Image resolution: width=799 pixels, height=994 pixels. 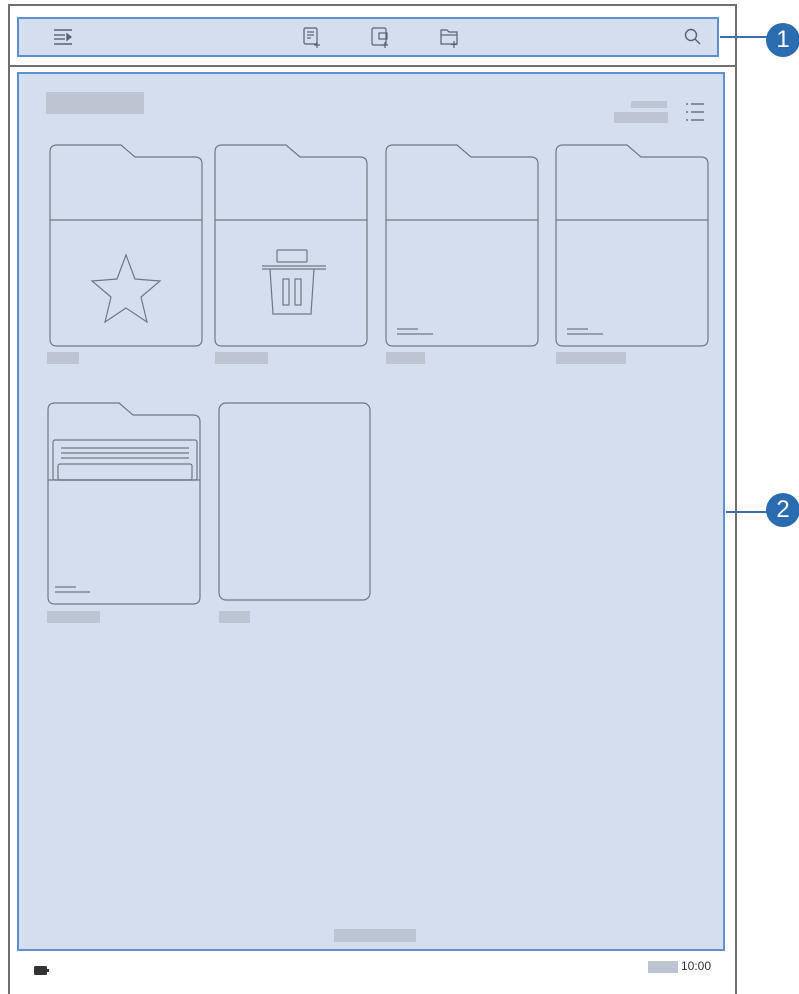 I want to click on callout-2: 2, so click(x=782, y=510).